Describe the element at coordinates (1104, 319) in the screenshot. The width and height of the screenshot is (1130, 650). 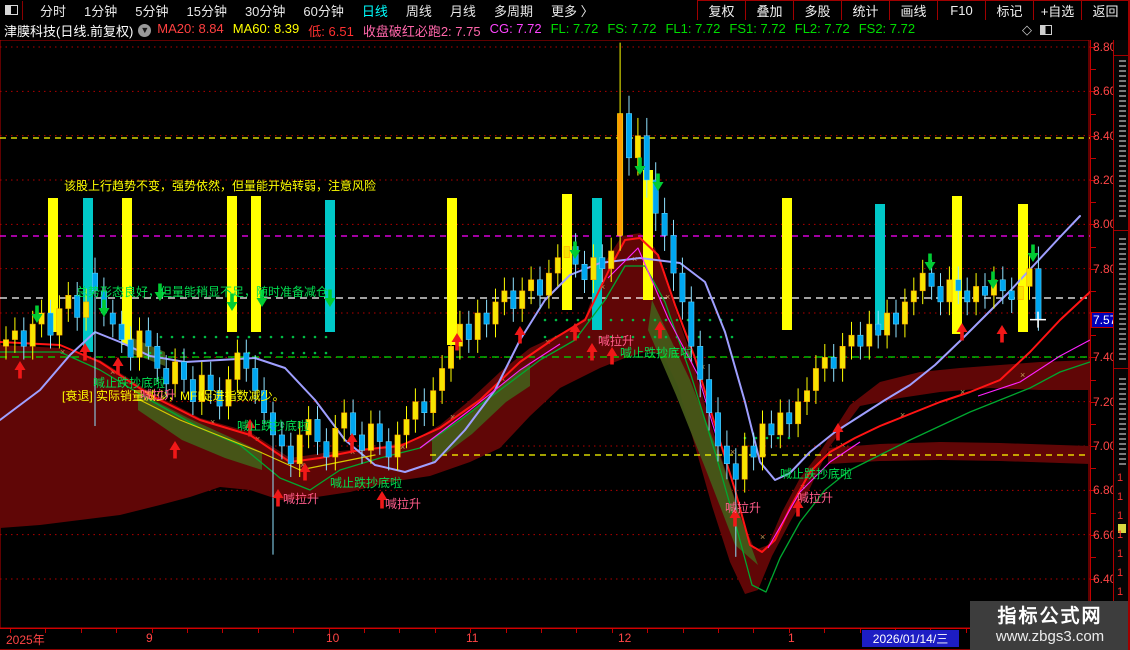
I see `last-price-badge: 7.57` at that location.